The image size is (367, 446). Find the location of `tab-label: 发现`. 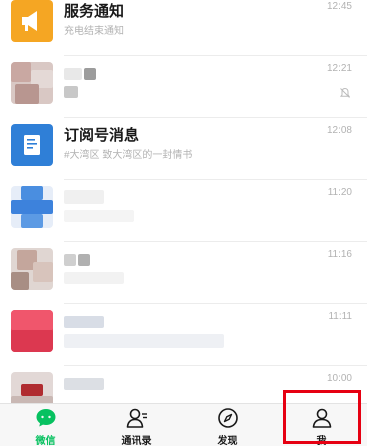

tab-label: 发现 is located at coordinates (227, 441).